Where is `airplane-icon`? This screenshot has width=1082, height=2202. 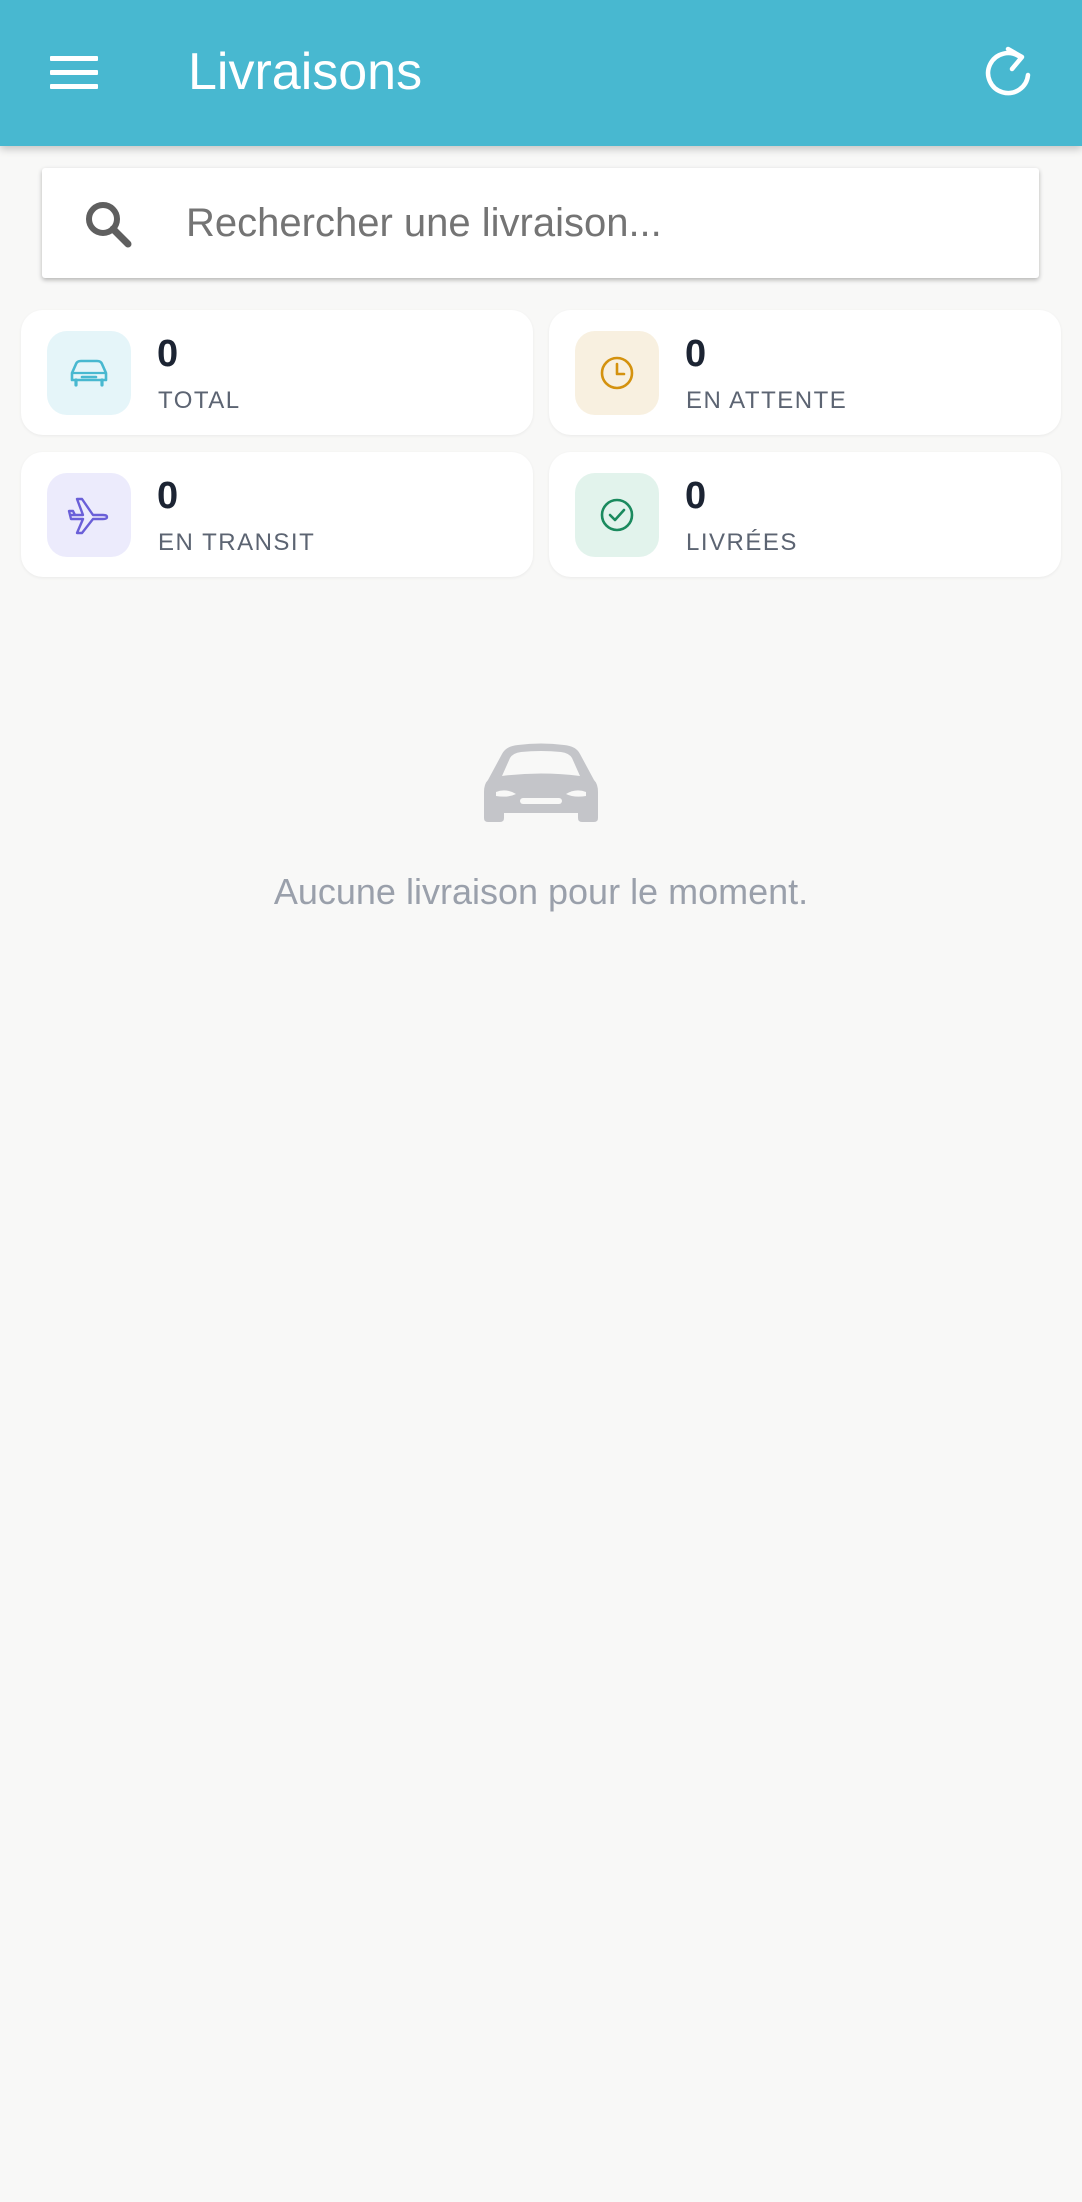
airplane-icon is located at coordinates (88, 516).